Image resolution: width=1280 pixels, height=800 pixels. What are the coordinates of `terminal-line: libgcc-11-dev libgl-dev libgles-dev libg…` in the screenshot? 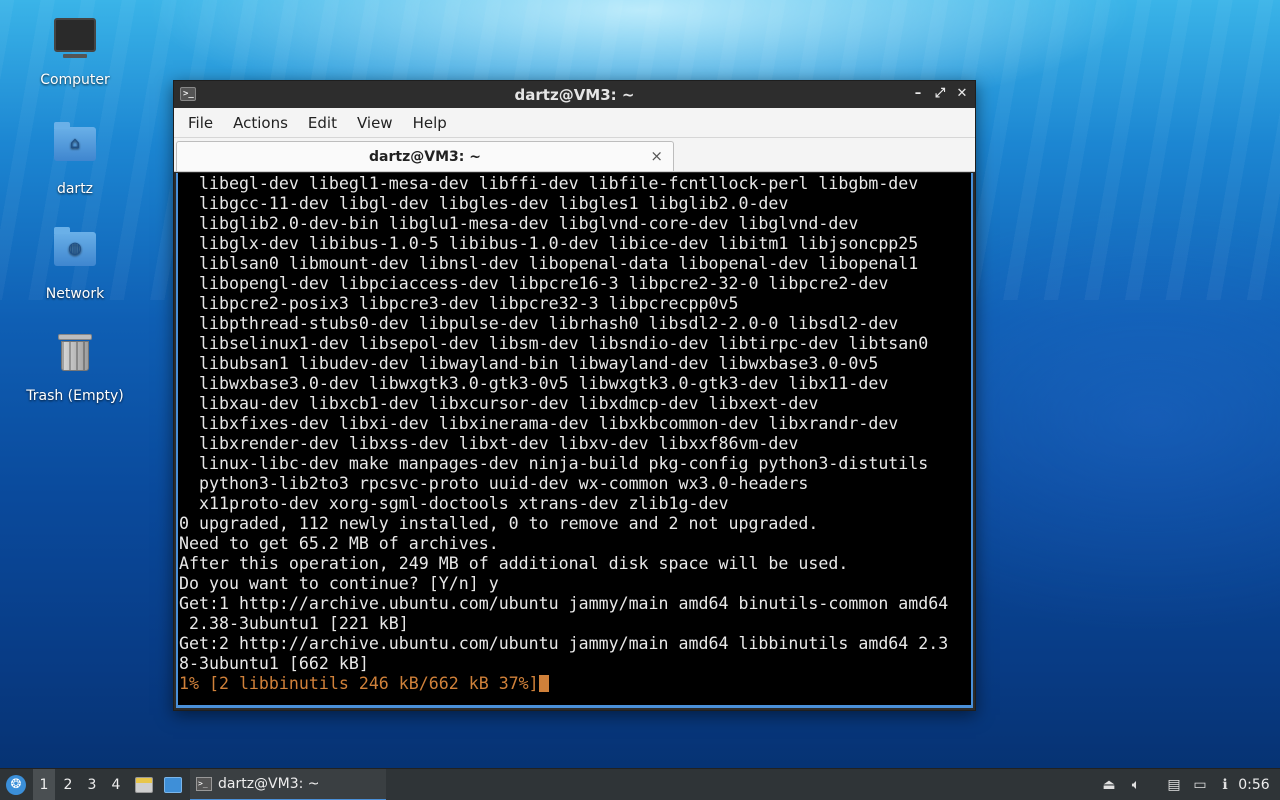 It's located at (493, 203).